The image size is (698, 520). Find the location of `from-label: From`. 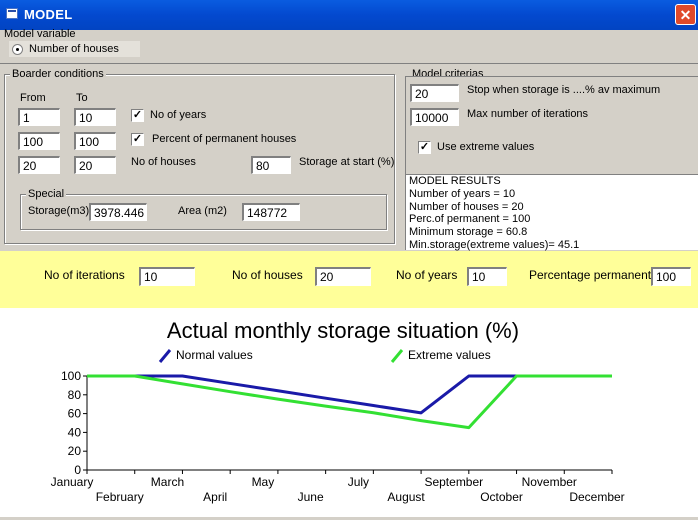

from-label: From is located at coordinates (33, 98).